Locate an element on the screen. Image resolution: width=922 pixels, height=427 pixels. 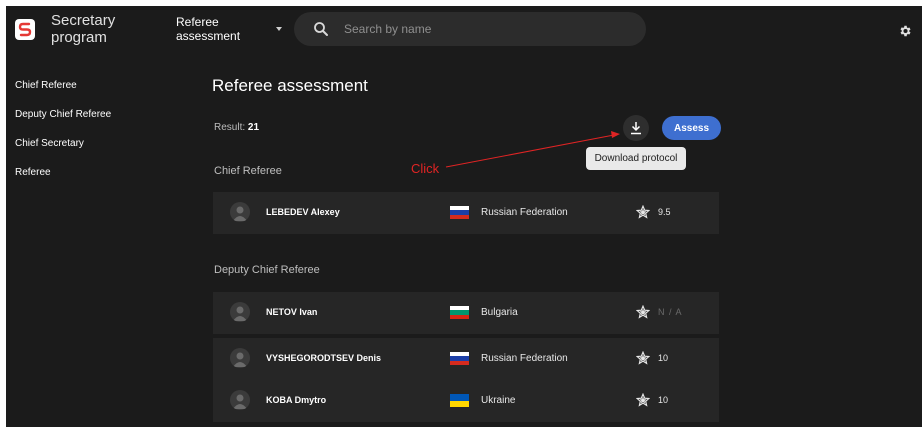
group-title-deputy-chief-referee: Deputy Chief Referee is located at coordinates (267, 270).